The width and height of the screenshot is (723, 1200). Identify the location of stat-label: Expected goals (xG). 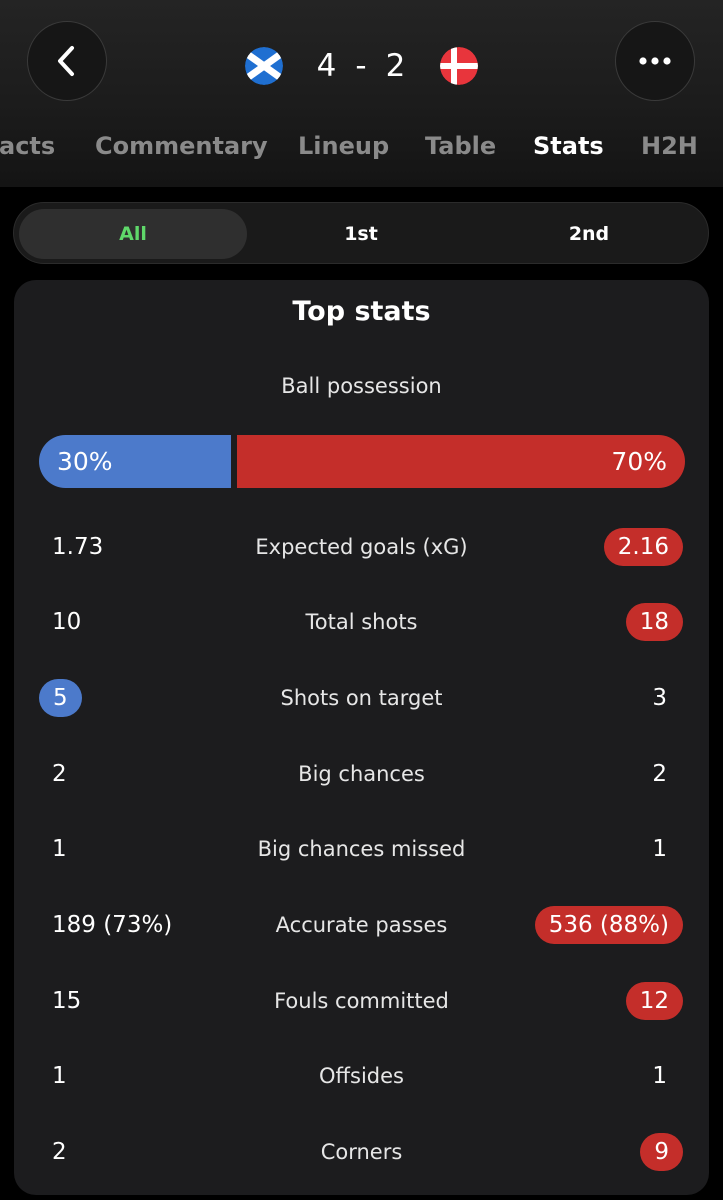
(361, 547).